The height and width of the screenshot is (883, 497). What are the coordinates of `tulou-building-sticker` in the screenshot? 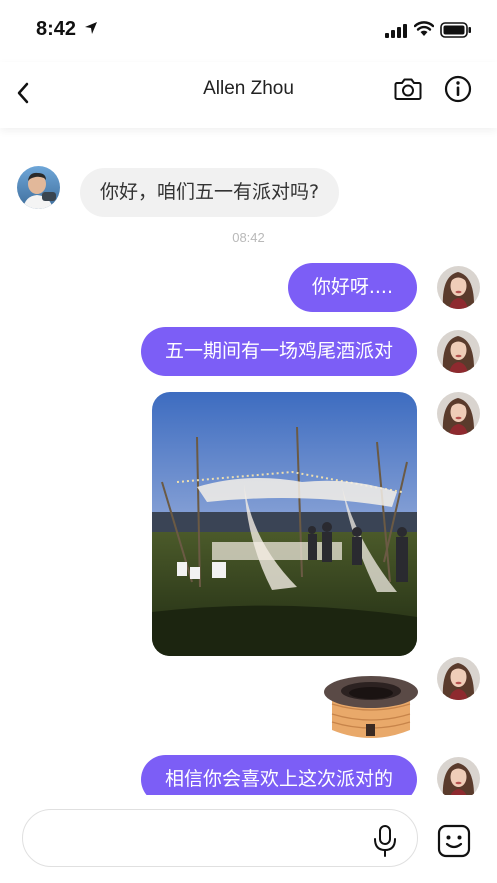 It's located at (371, 707).